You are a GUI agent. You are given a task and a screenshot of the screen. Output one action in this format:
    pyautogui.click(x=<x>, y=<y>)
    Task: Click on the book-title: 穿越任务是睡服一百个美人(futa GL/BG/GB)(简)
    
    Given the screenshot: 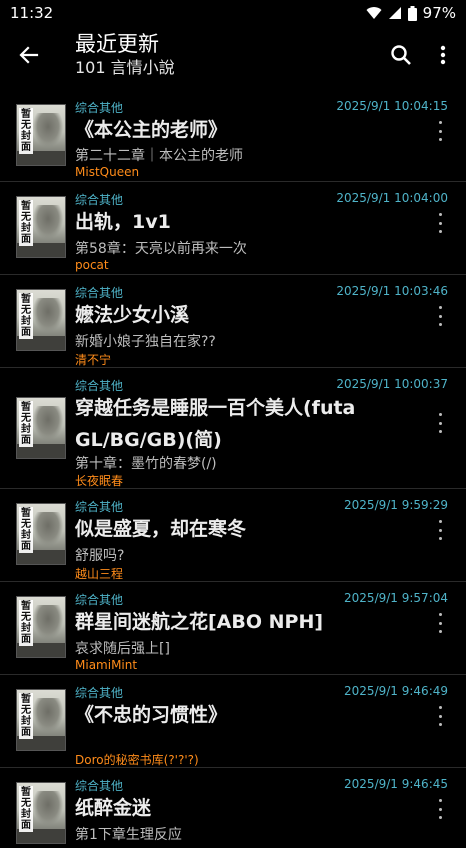 What is the action you would take?
    pyautogui.click(x=215, y=424)
    